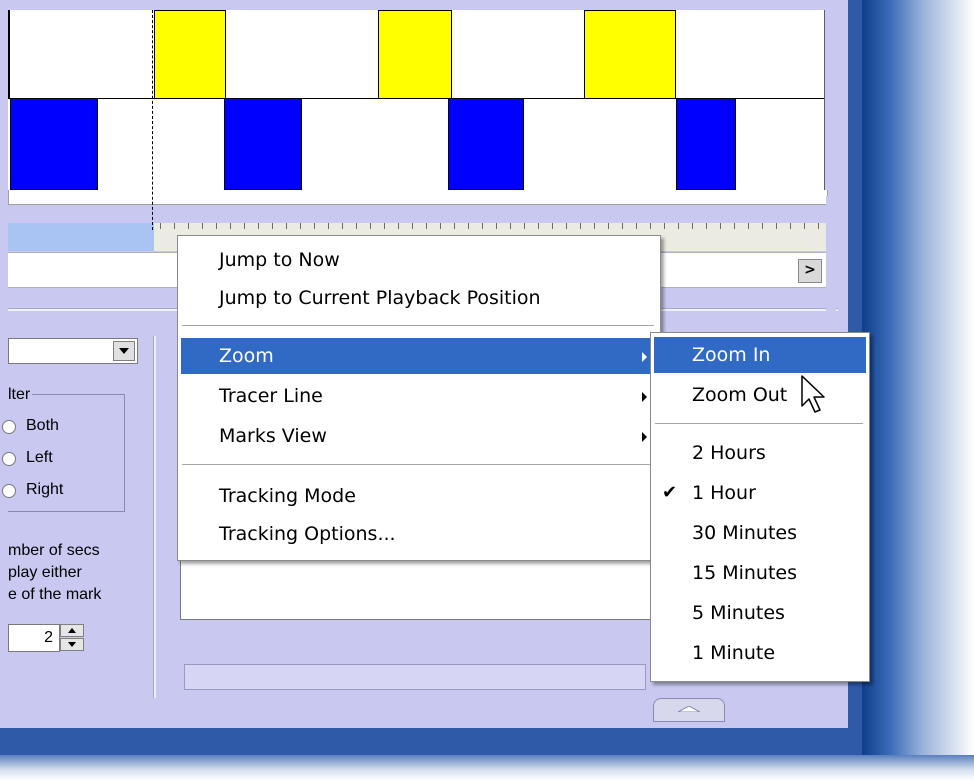 The width and height of the screenshot is (974, 780). I want to click on menu-item-label: Marks View, so click(273, 436).